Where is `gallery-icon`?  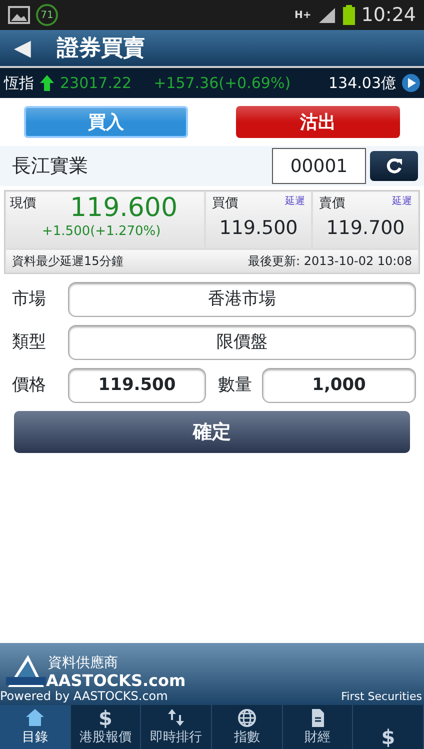
gallery-icon is located at coordinates (19, 15).